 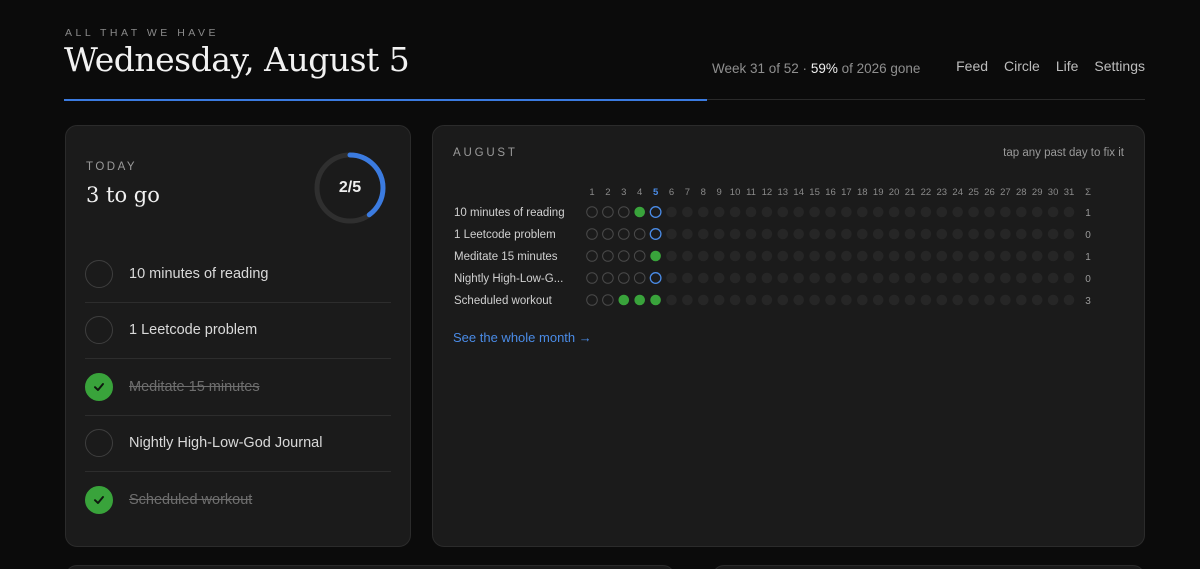 What do you see at coordinates (846, 192) in the screenshot?
I see `day-number: 17` at bounding box center [846, 192].